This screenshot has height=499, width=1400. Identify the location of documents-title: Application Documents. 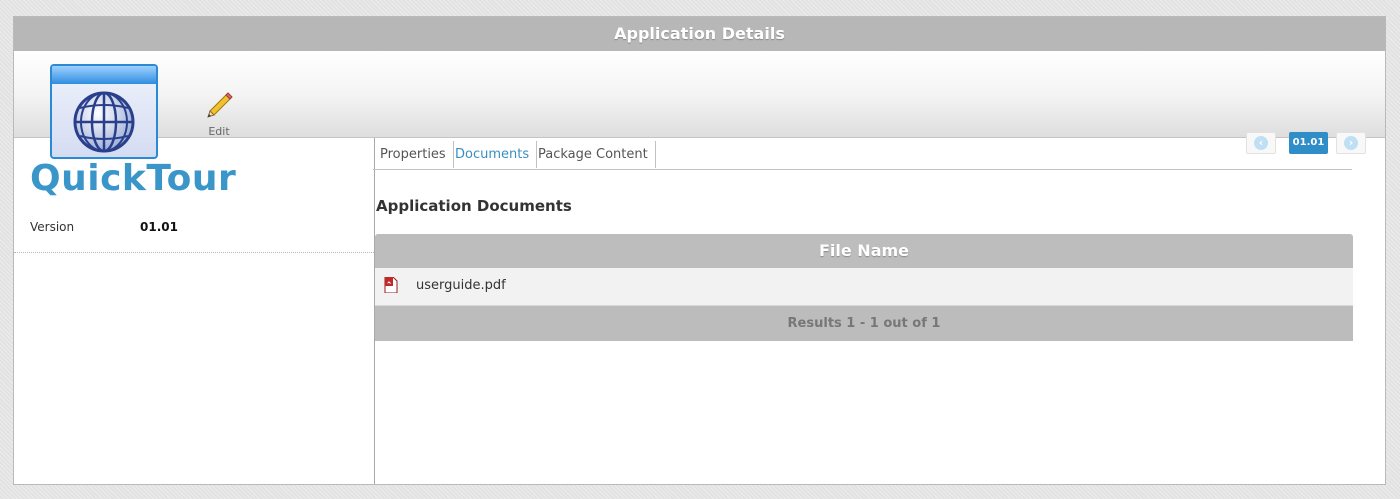
(474, 206).